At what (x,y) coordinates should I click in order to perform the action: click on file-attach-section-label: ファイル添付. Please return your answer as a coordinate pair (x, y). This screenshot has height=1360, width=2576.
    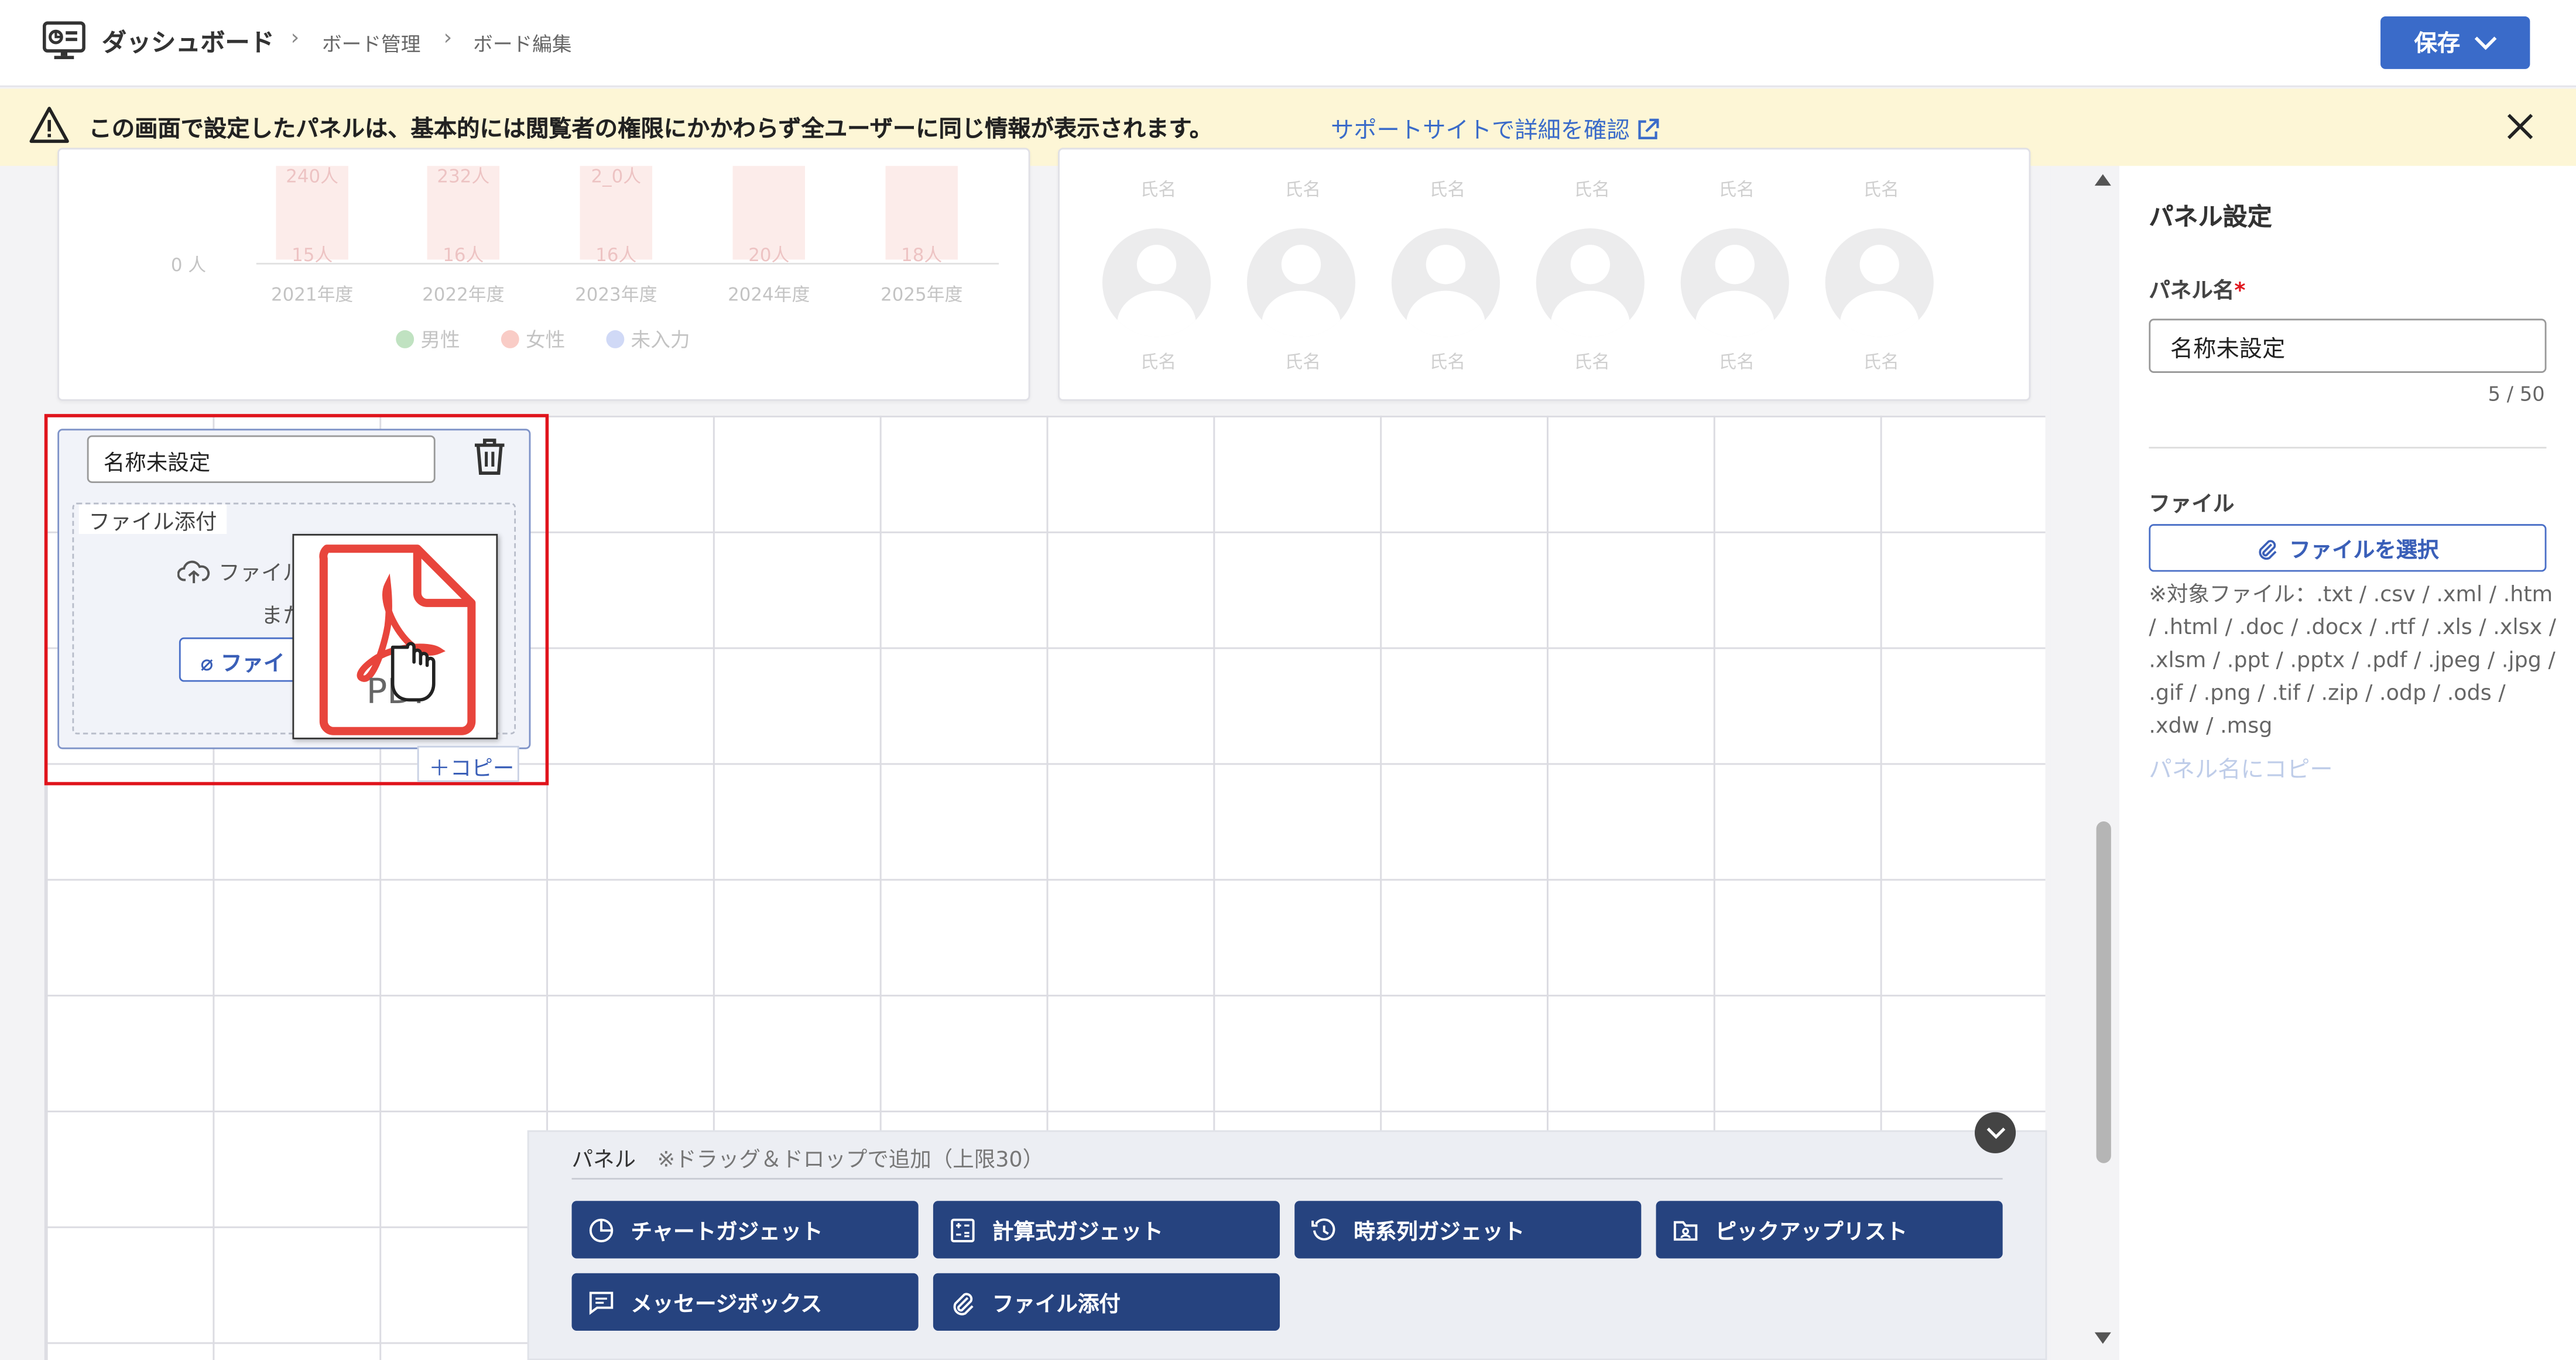
    Looking at the image, I should click on (152, 520).